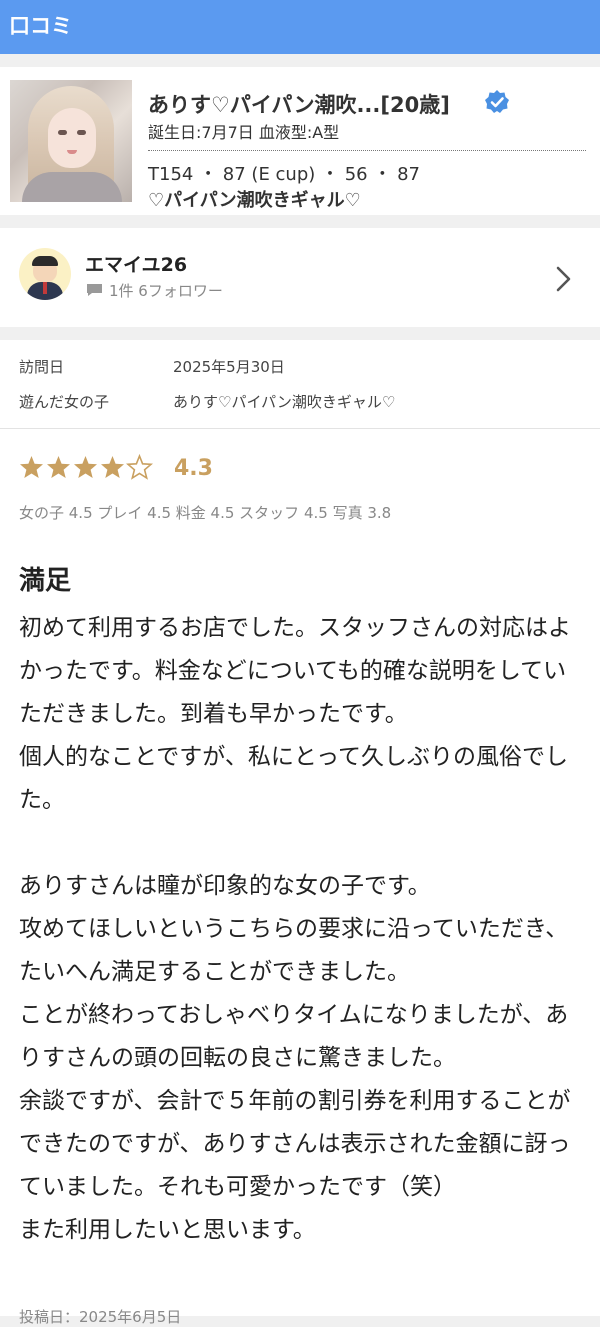 The height and width of the screenshot is (1327, 600). I want to click on avatar, so click(45, 274).